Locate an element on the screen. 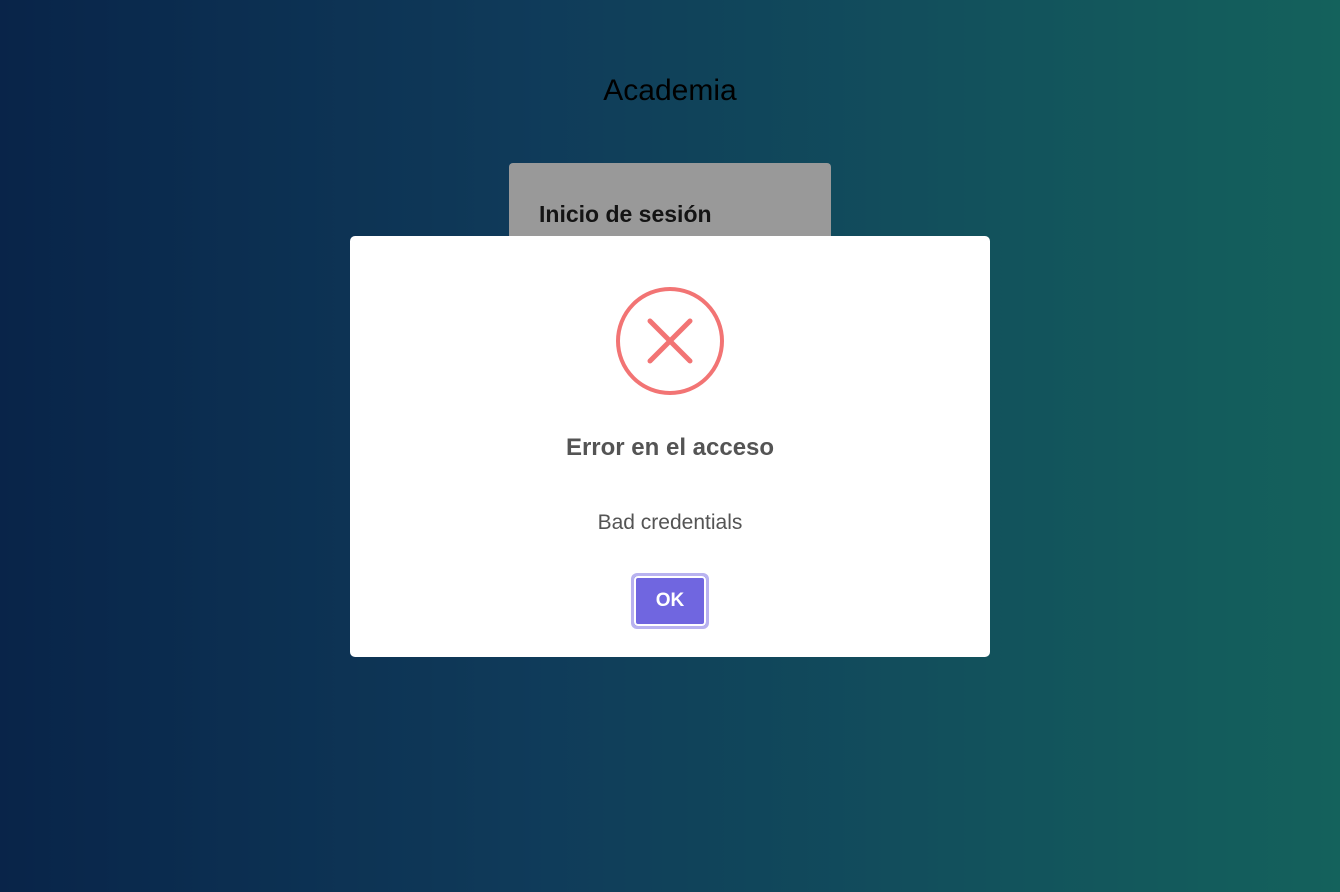 Image resolution: width=1340 pixels, height=892 pixels. ok-button-label: OK is located at coordinates (670, 601).